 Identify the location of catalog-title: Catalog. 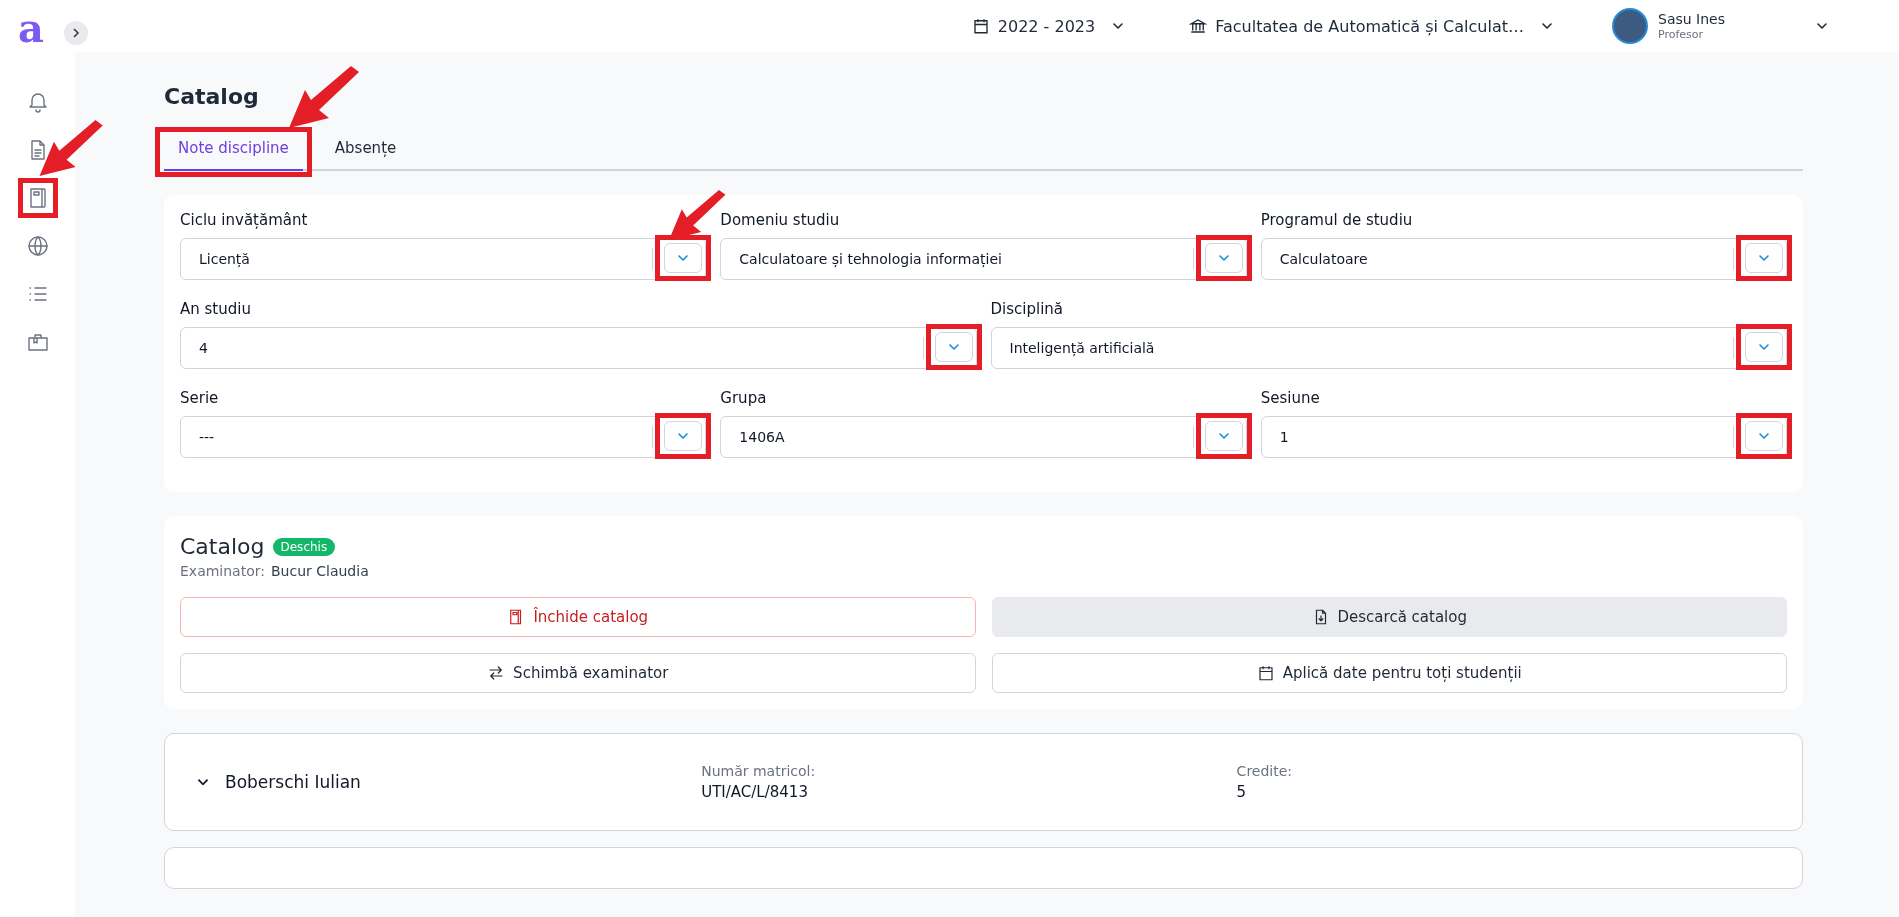
(222, 546).